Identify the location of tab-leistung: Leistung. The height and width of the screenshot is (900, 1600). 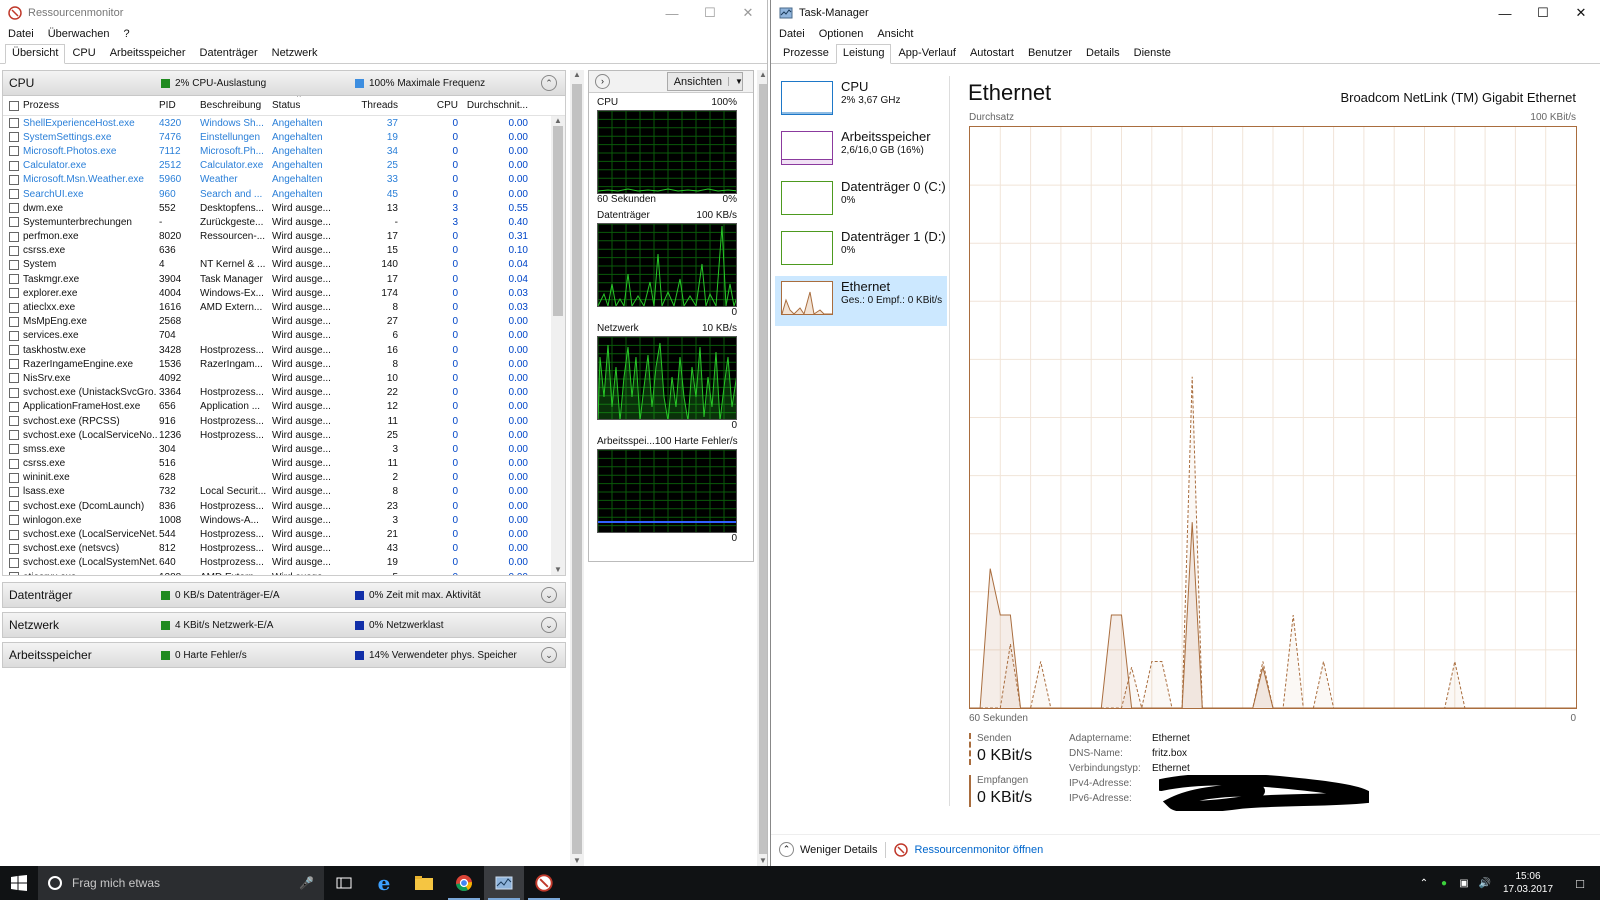
(863, 54).